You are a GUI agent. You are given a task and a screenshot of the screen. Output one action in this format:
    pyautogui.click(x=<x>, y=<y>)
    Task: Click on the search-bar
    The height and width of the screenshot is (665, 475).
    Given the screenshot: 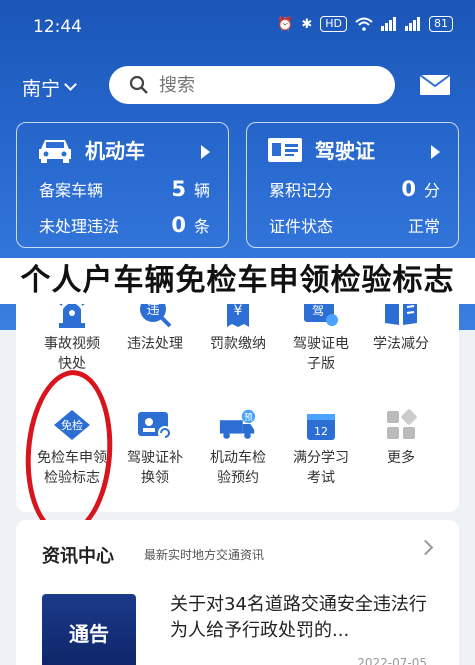 What is the action you would take?
    pyautogui.click(x=252, y=85)
    